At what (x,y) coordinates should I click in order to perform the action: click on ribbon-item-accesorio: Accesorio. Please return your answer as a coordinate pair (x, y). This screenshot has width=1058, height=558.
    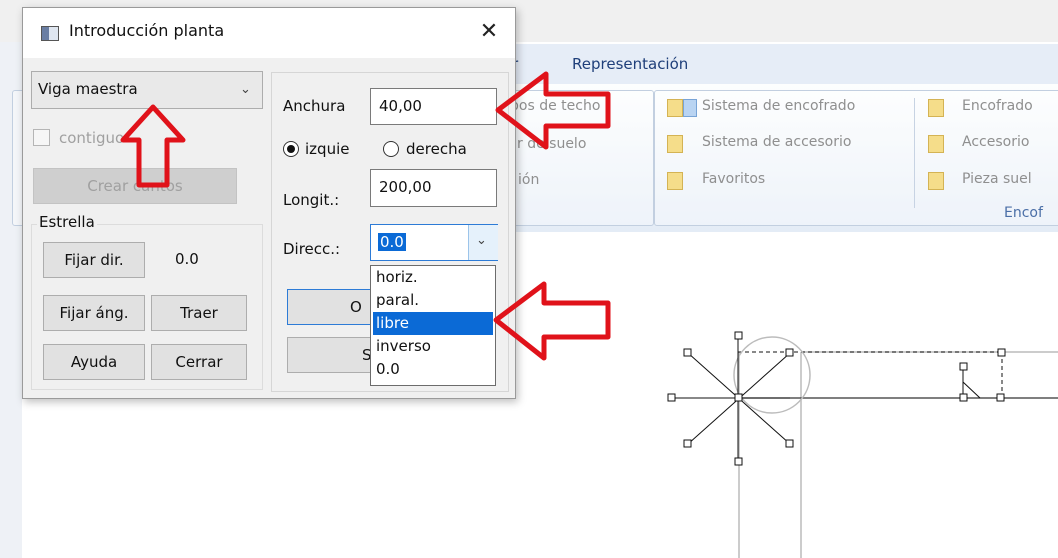
    Looking at the image, I should click on (995, 142).